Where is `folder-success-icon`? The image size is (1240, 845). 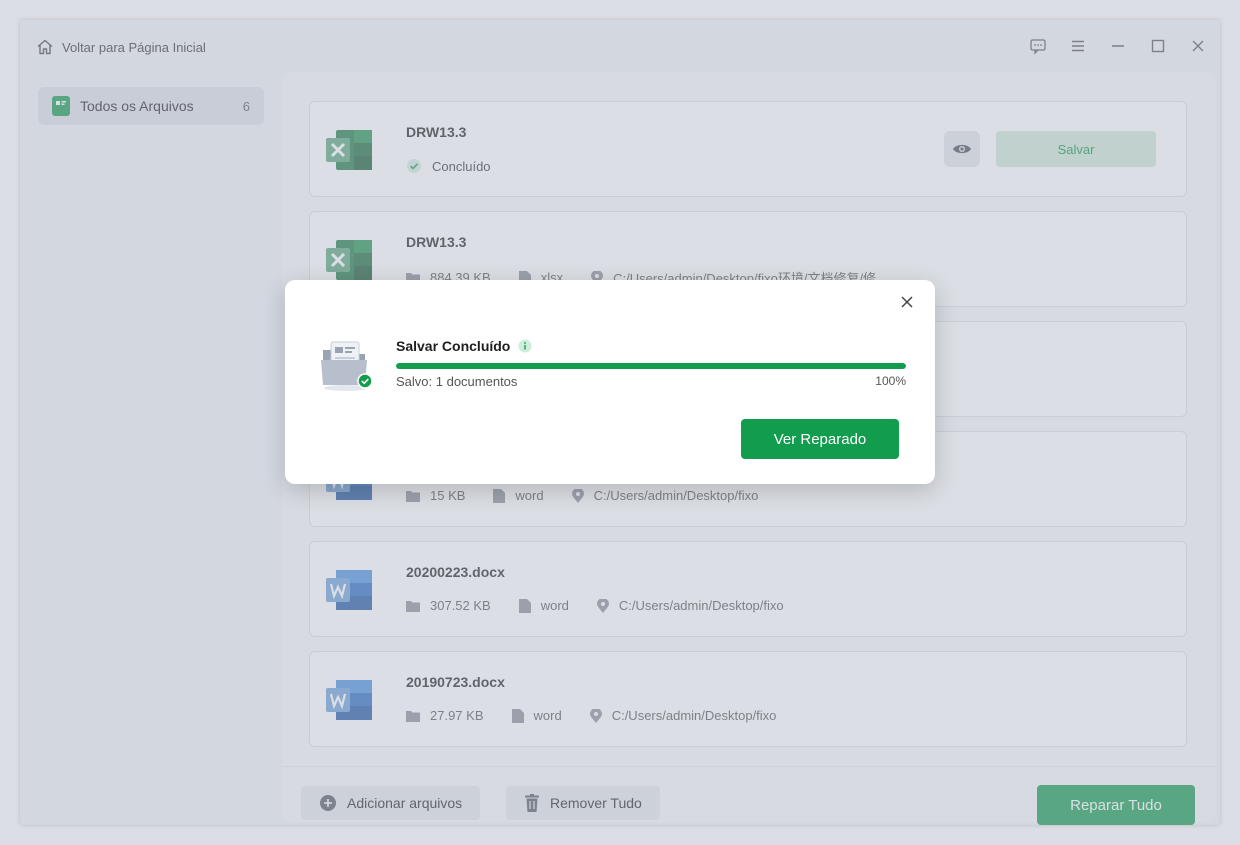
folder-success-icon is located at coordinates (347, 366).